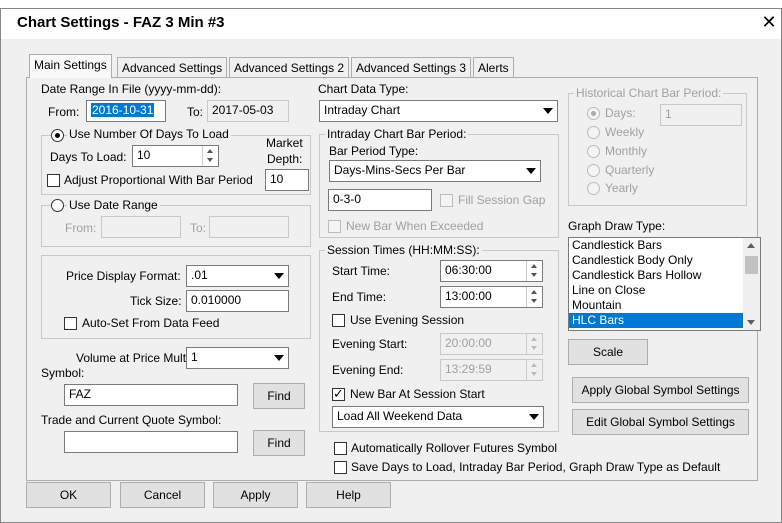  What do you see at coordinates (340, 467) in the screenshot?
I see `save-defaults-checkbox` at bounding box center [340, 467].